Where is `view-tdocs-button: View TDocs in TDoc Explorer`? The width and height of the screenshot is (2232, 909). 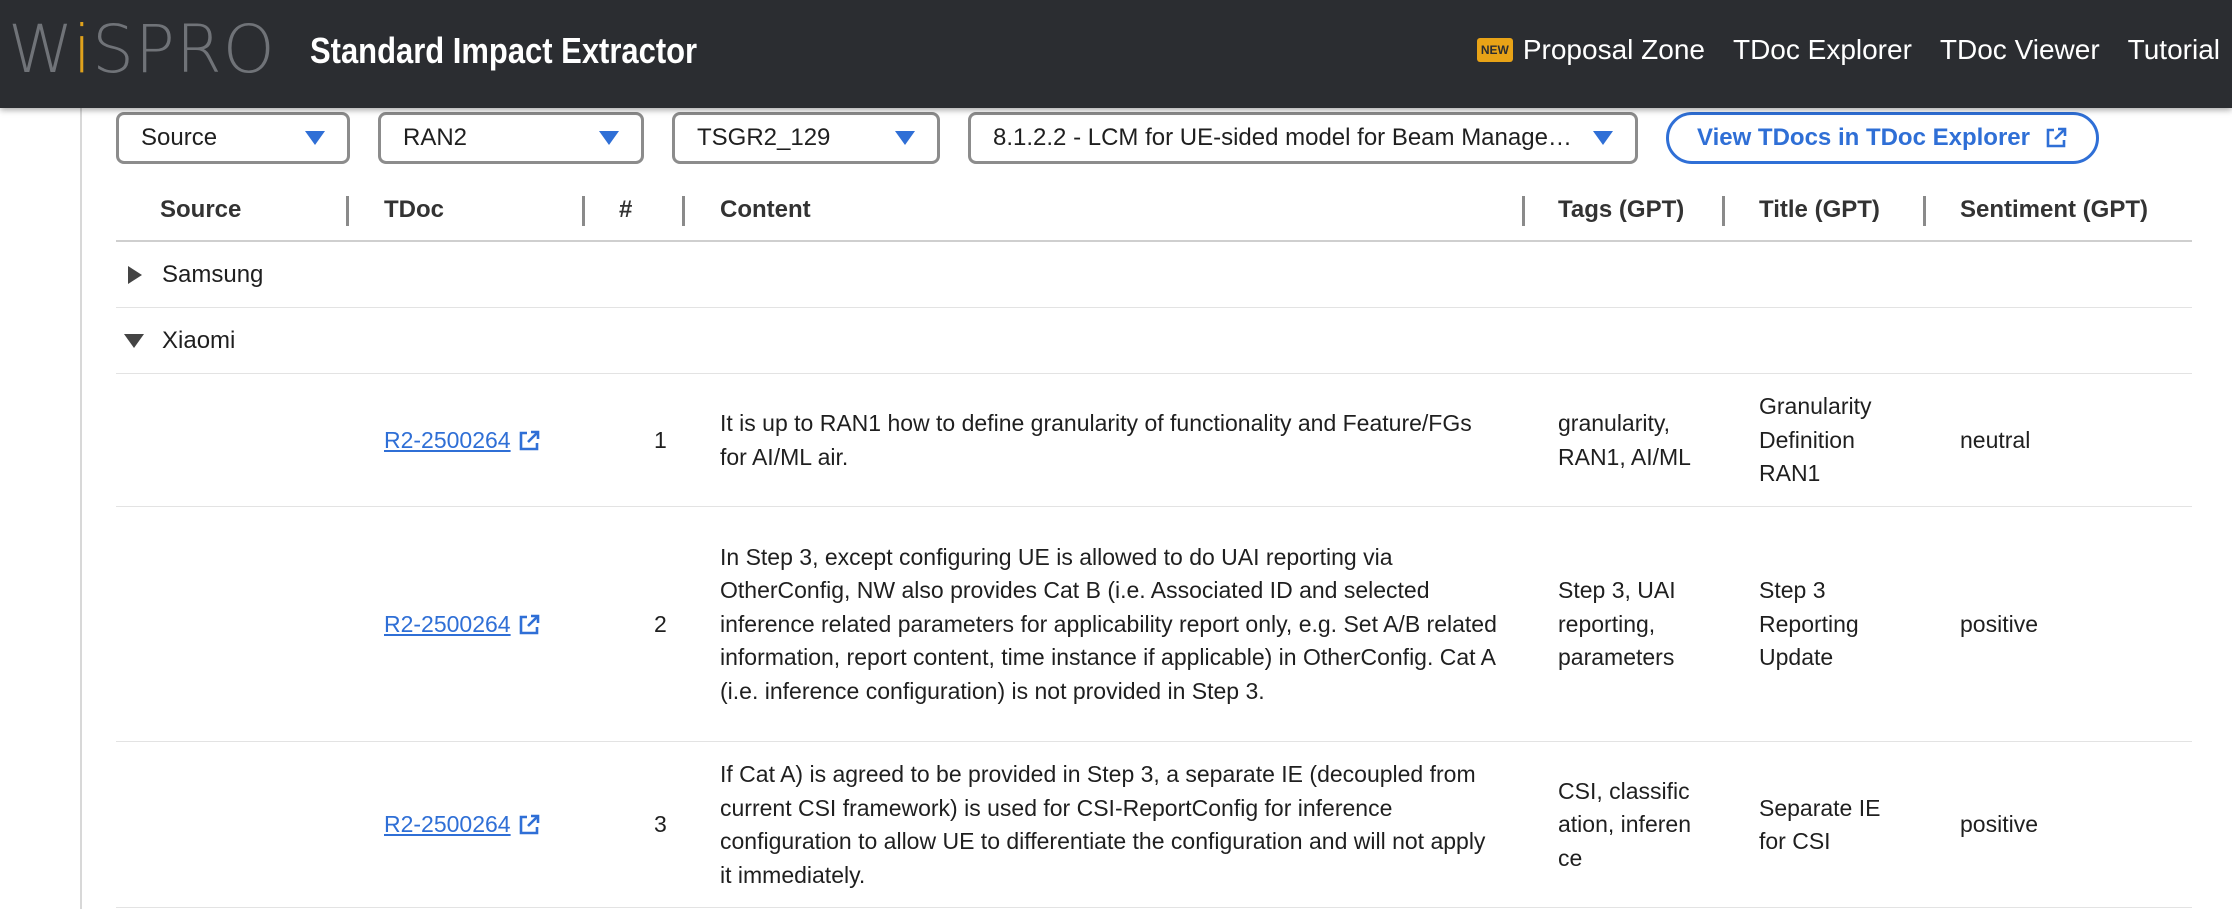 view-tdocs-button: View TDocs in TDoc Explorer is located at coordinates (1882, 138).